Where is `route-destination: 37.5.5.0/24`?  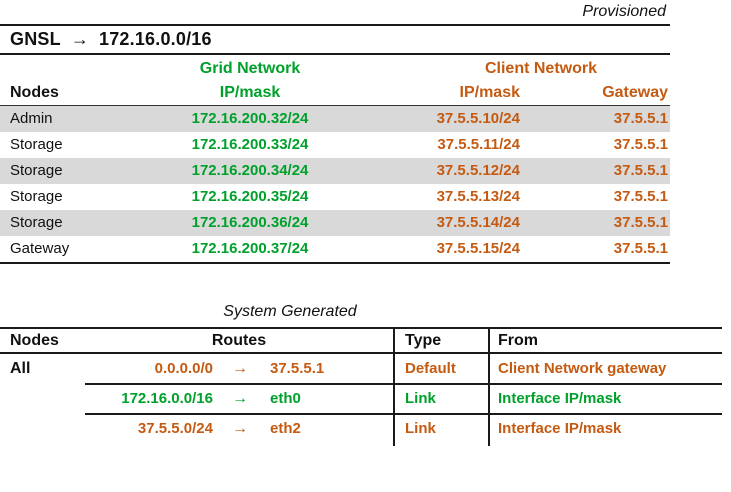 route-destination: 37.5.5.0/24 is located at coordinates (175, 428).